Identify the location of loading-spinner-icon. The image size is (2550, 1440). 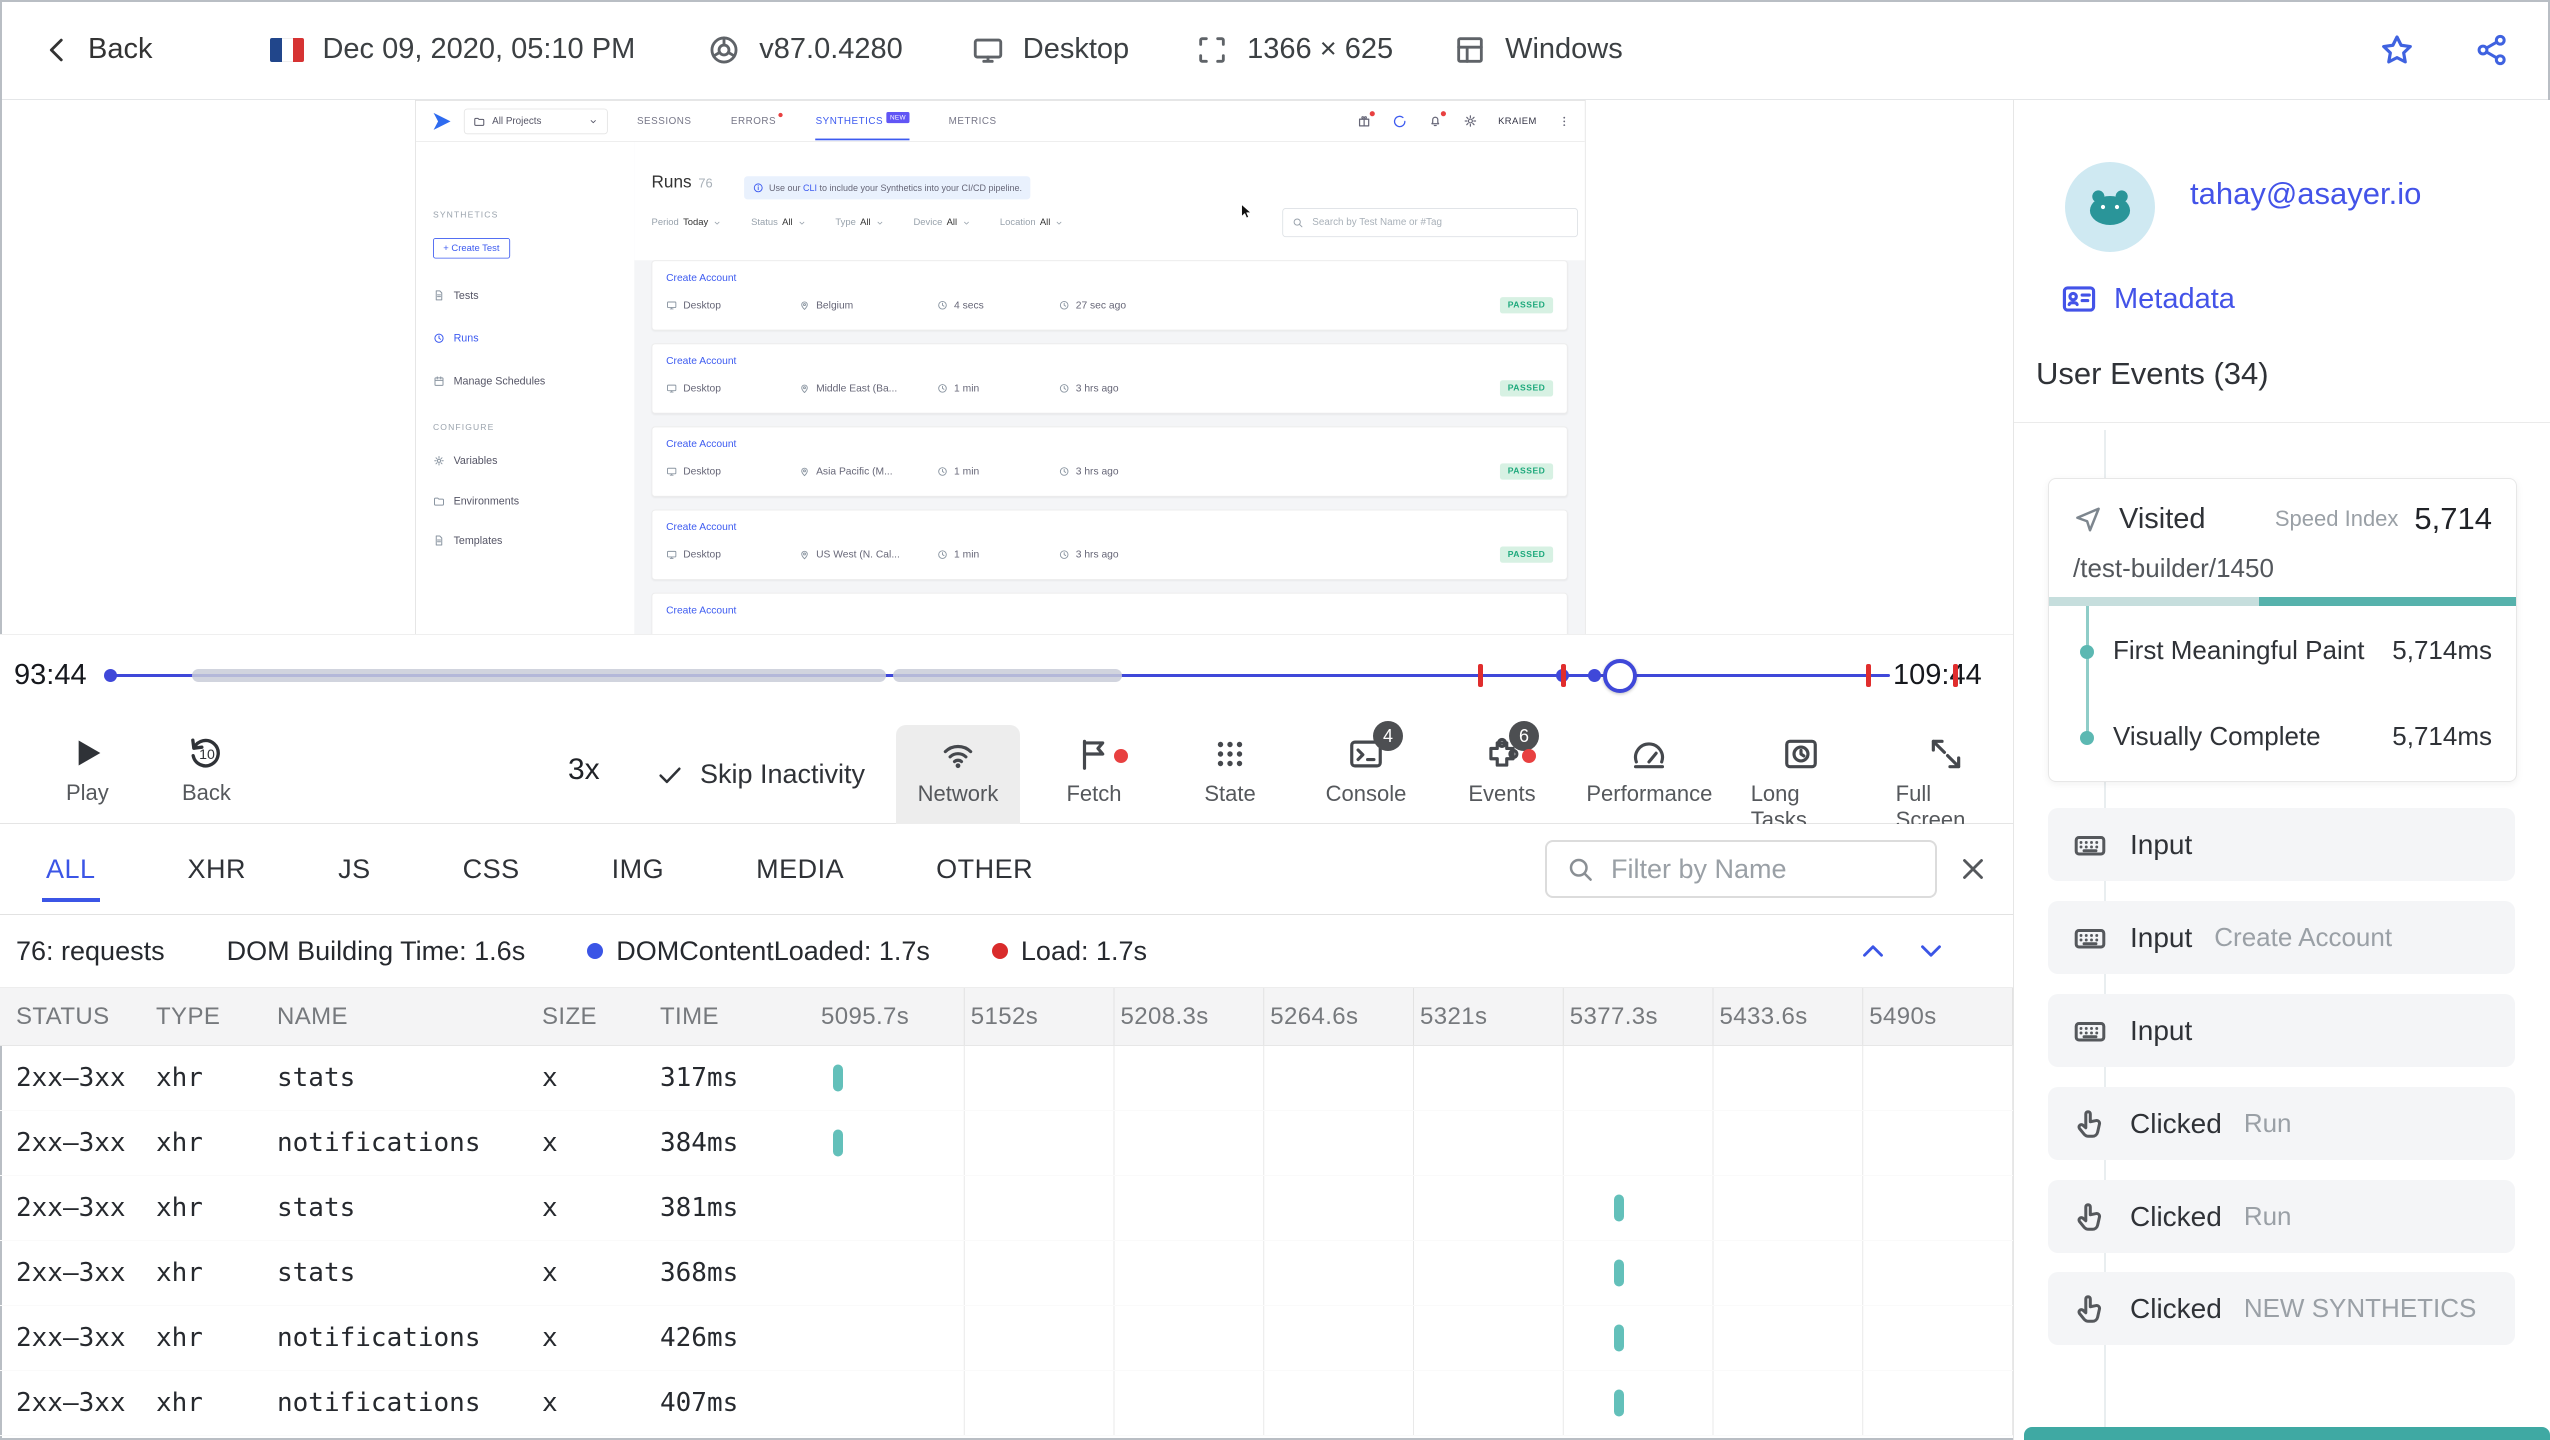
(1399, 120).